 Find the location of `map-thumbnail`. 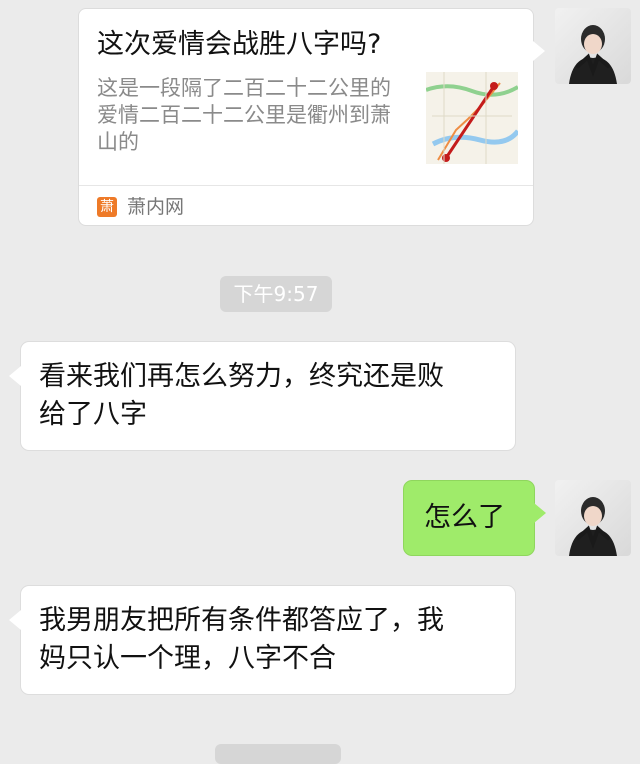

map-thumbnail is located at coordinates (472, 118).